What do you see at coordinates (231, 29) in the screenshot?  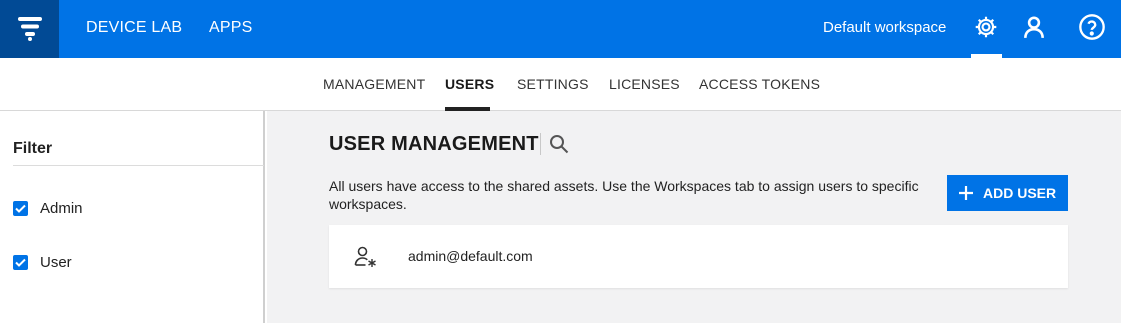 I see `nav-apps: APPS` at bounding box center [231, 29].